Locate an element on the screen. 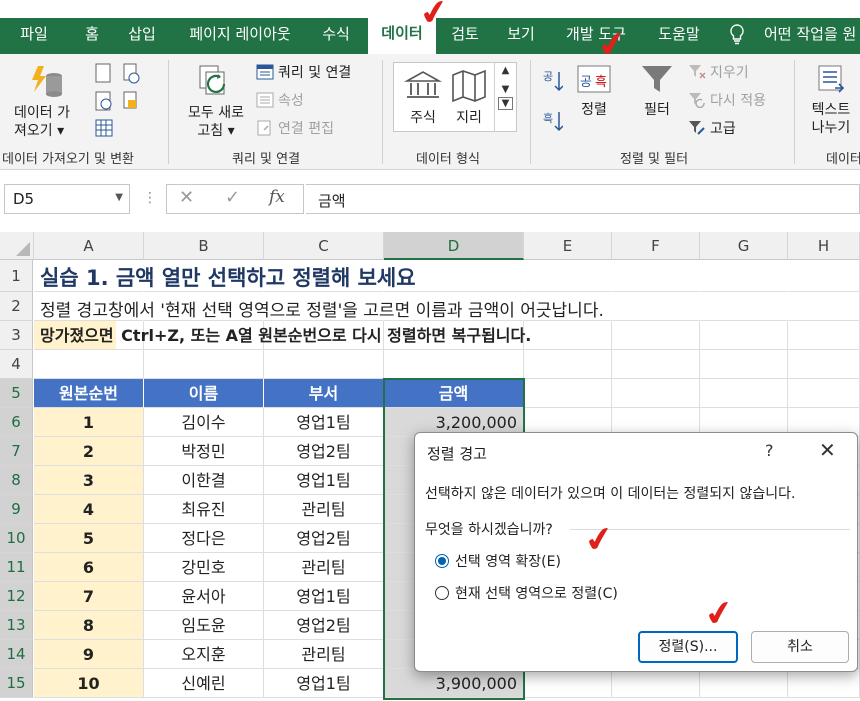  table-cell-name: 신예린 is located at coordinates (204, 683).